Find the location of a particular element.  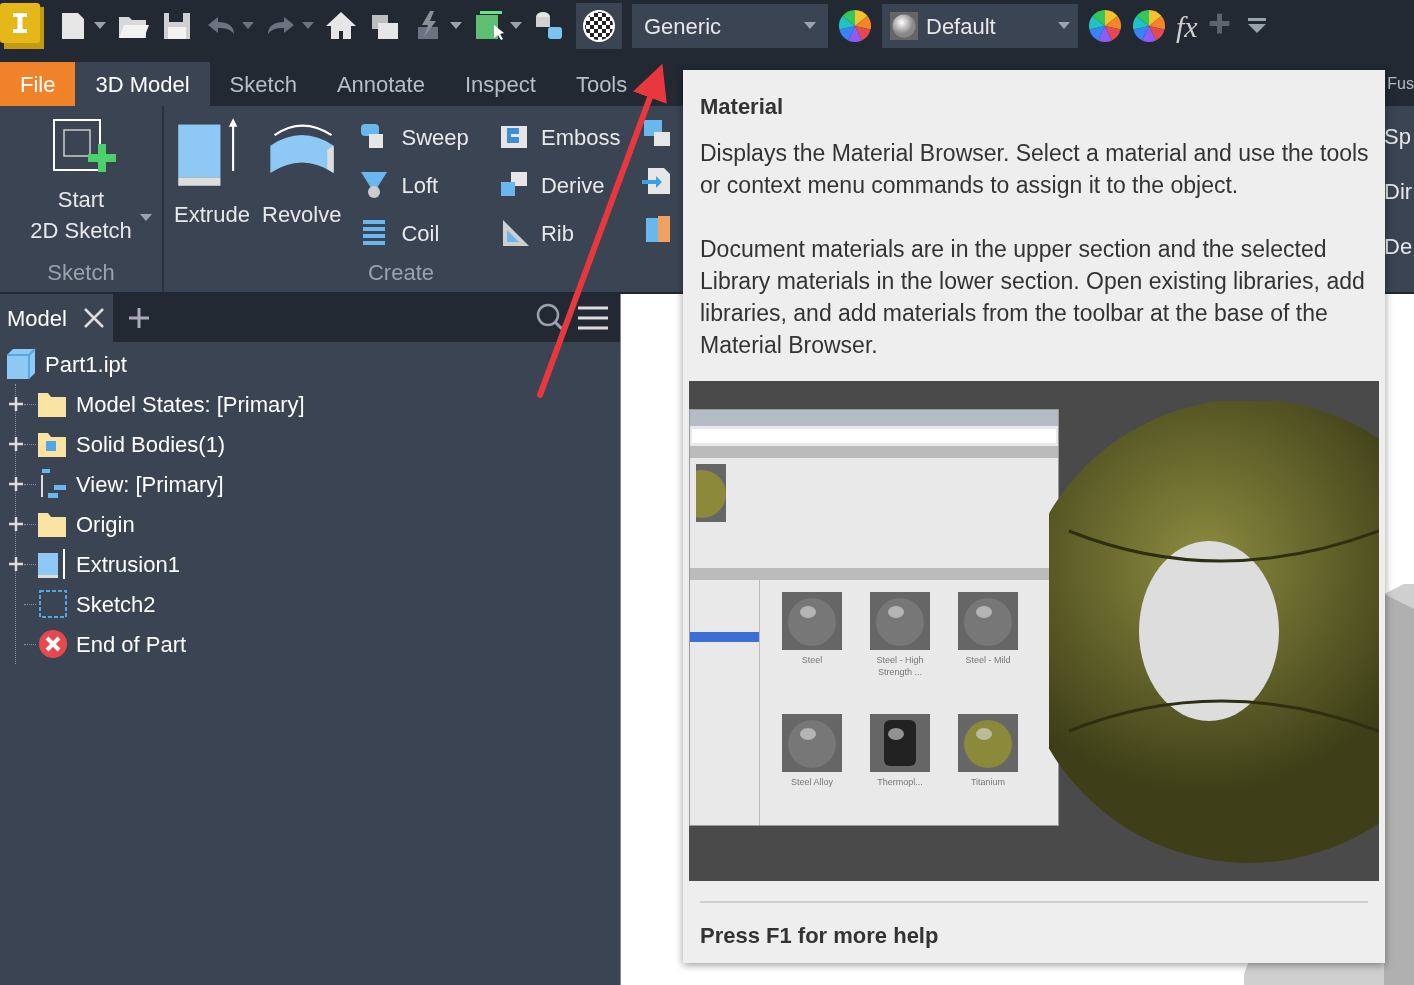

panel-title: Create is located at coordinates (400, 272).